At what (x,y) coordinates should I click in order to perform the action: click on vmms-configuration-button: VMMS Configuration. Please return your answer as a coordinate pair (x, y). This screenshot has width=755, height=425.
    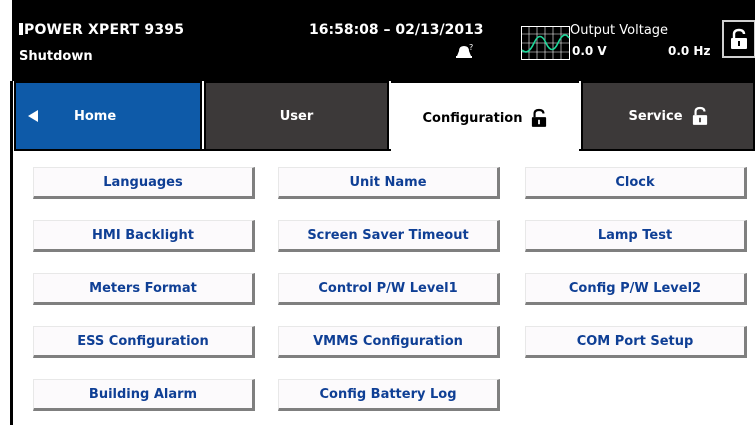
    Looking at the image, I should click on (389, 342).